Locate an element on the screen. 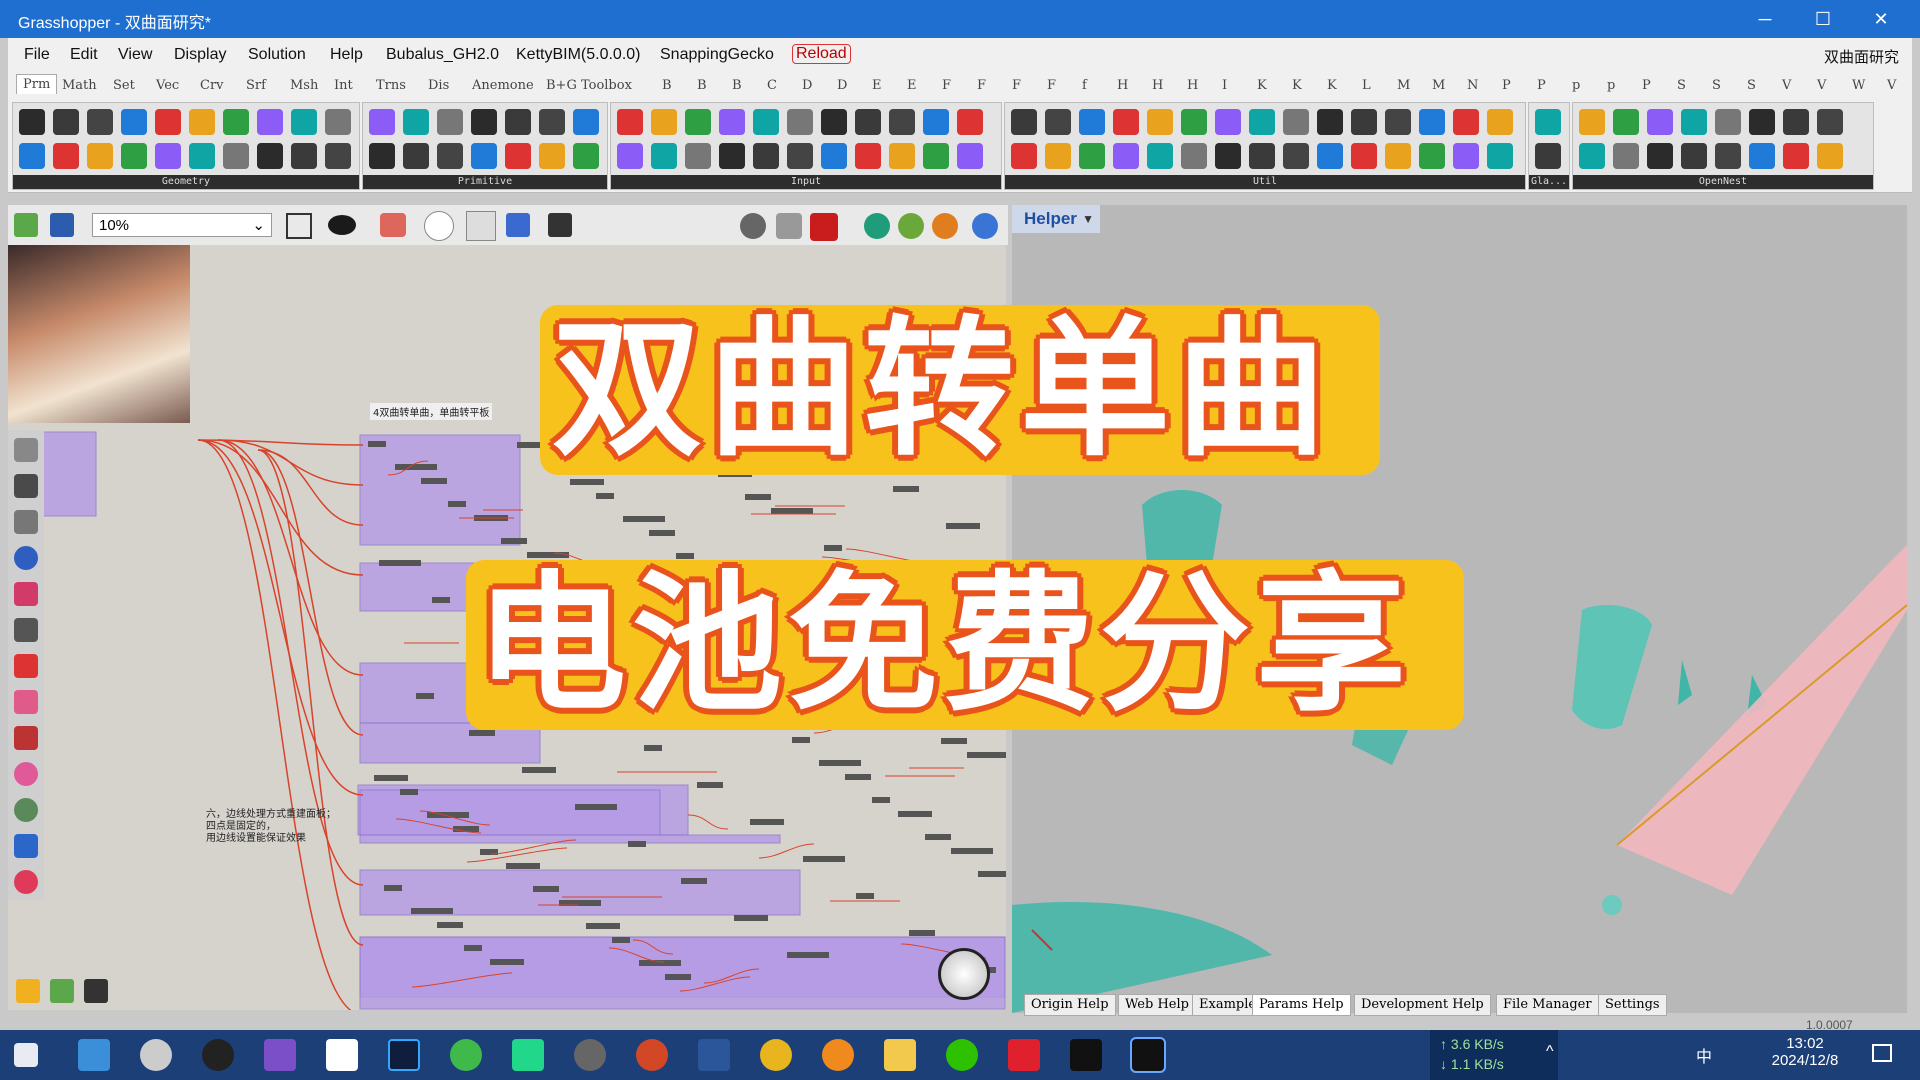 This screenshot has height=1080, width=1920. desktop-icon is located at coordinates (94, 1055).